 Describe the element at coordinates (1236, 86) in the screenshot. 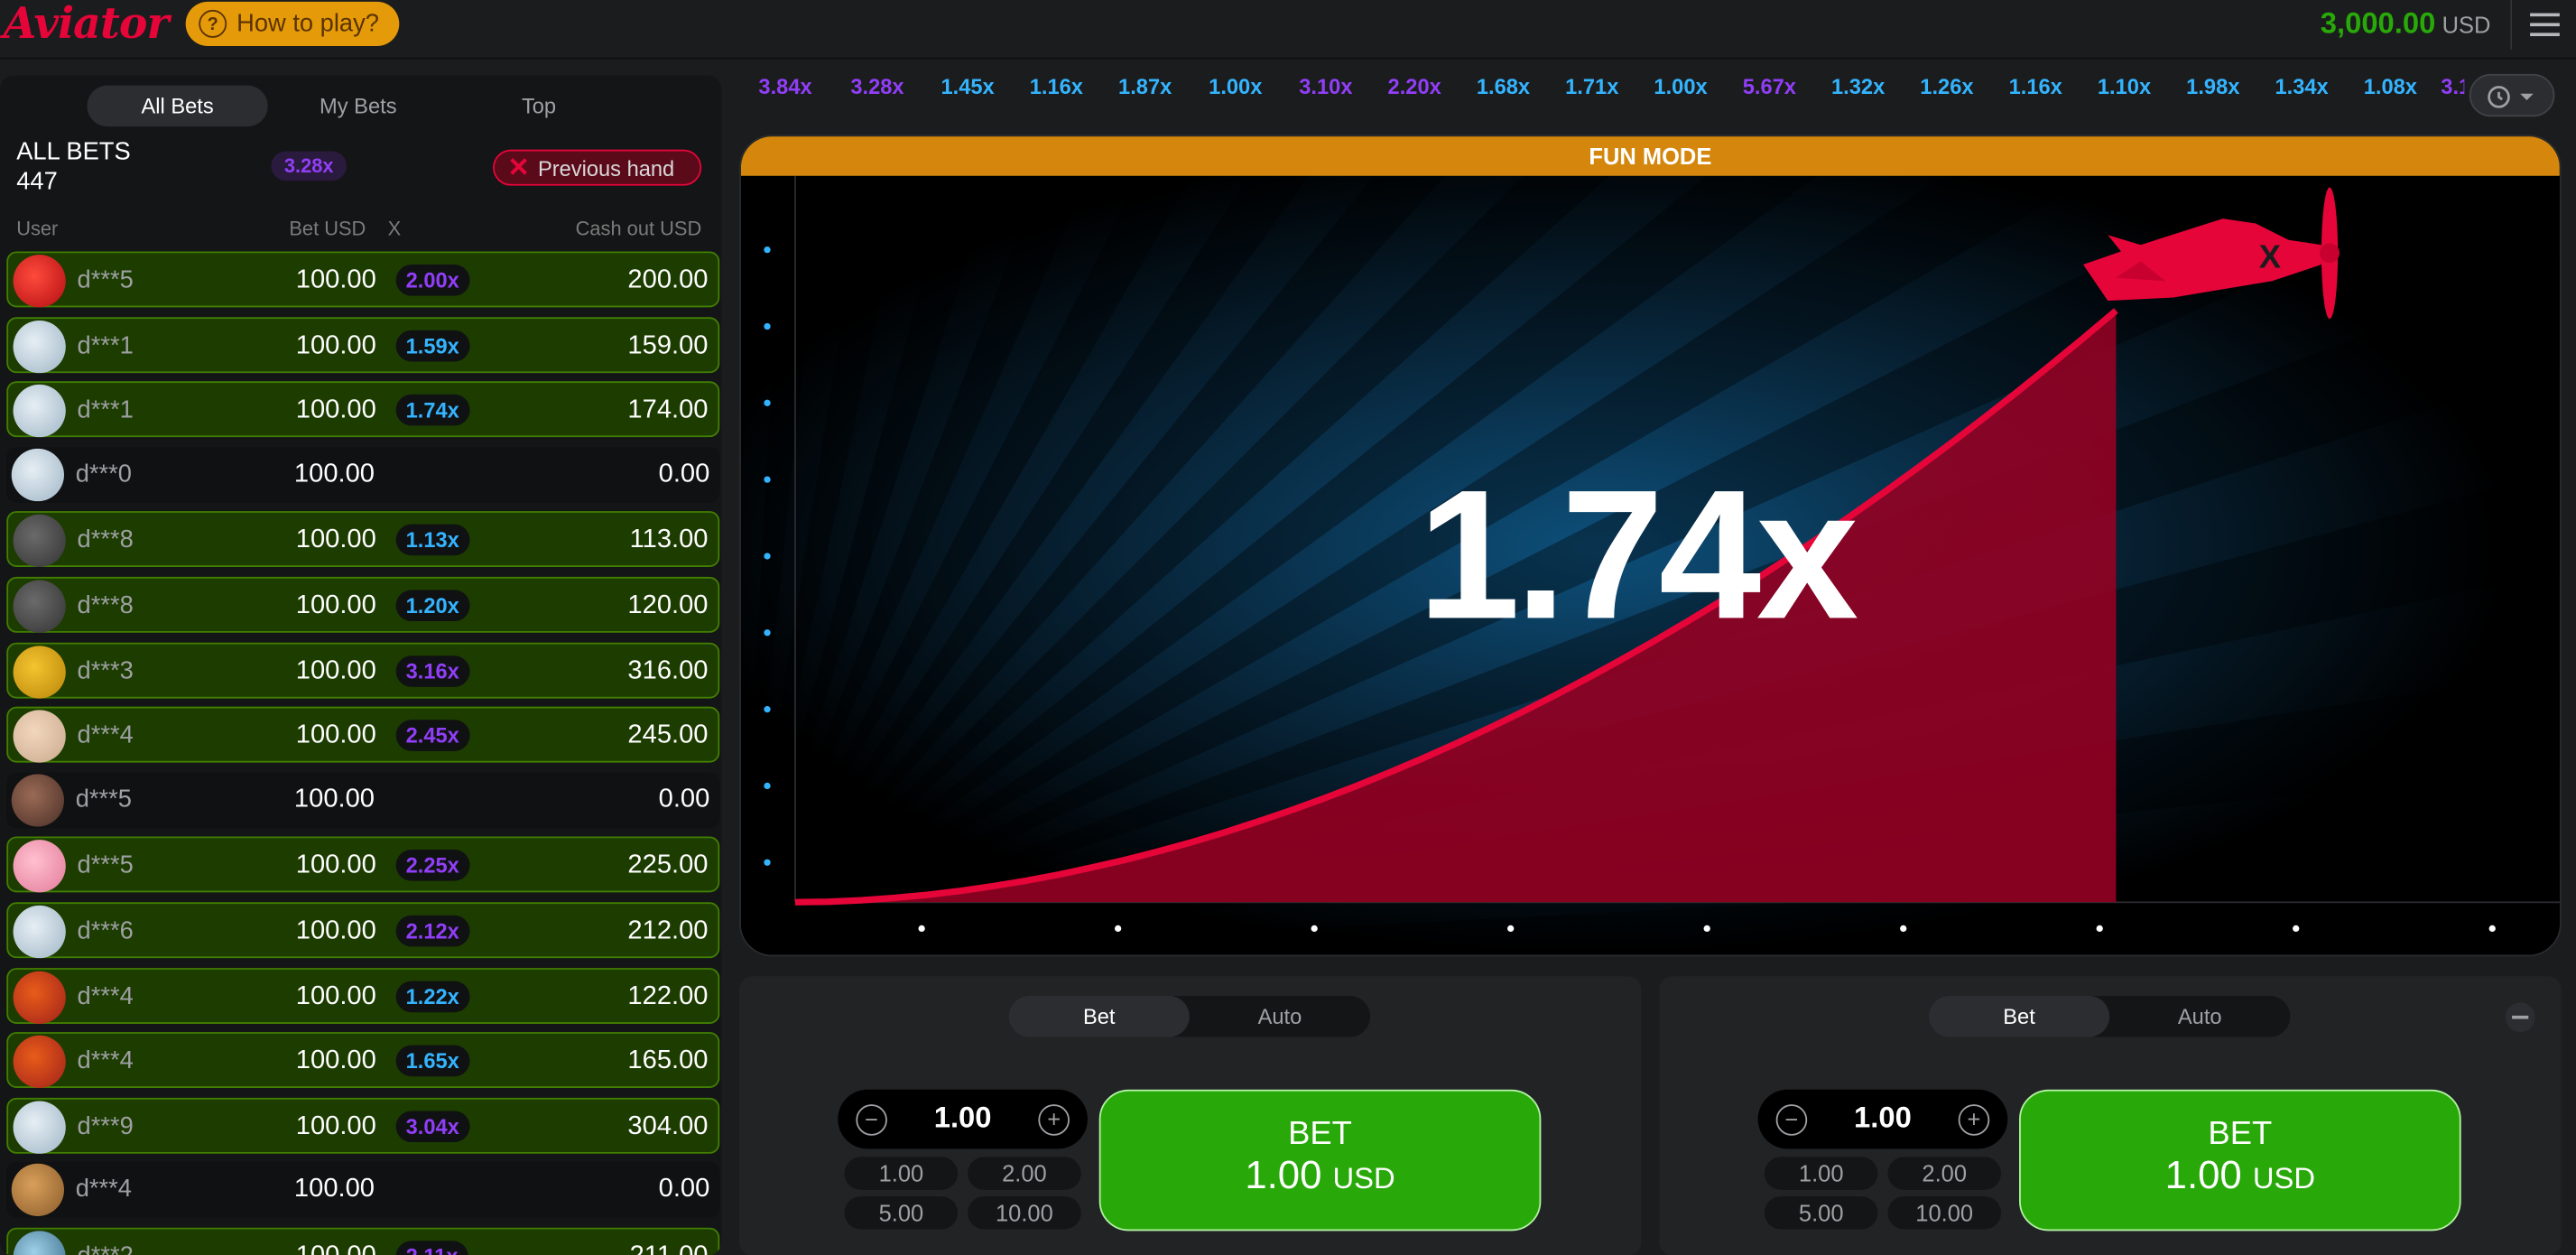

I see `history-multiplier: 1.00x` at that location.